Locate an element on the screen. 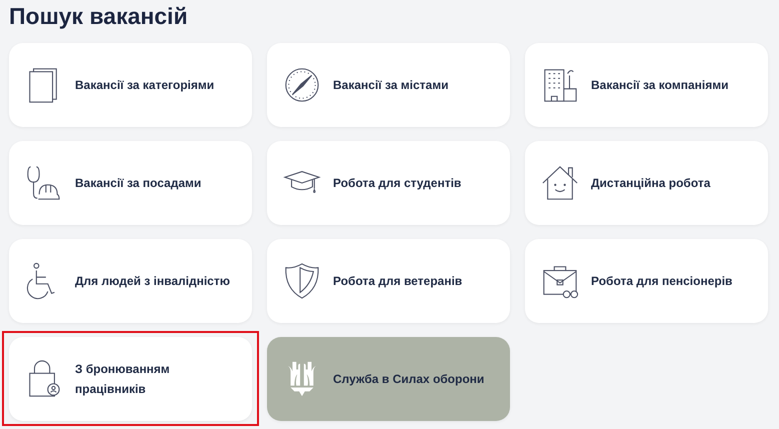  category-card: Вакансії за посадами is located at coordinates (130, 183).